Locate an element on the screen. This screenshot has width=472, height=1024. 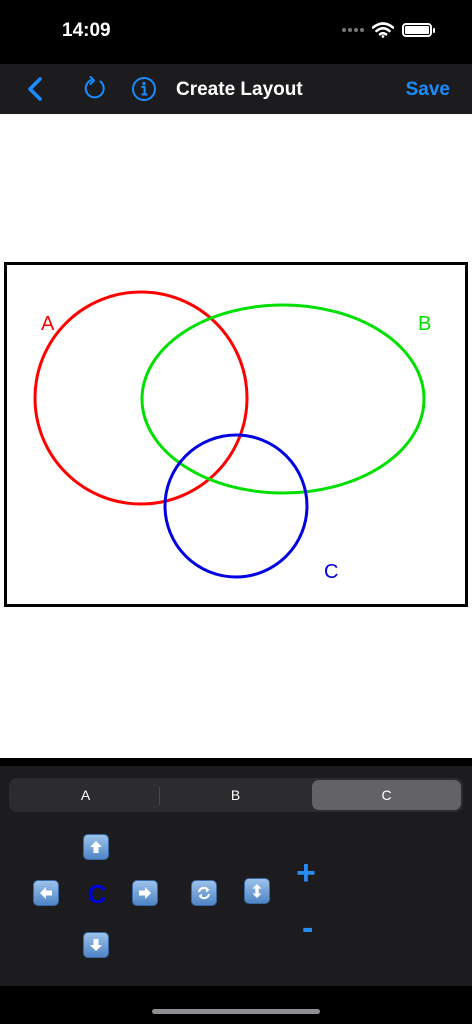
info-button is located at coordinates (144, 89).